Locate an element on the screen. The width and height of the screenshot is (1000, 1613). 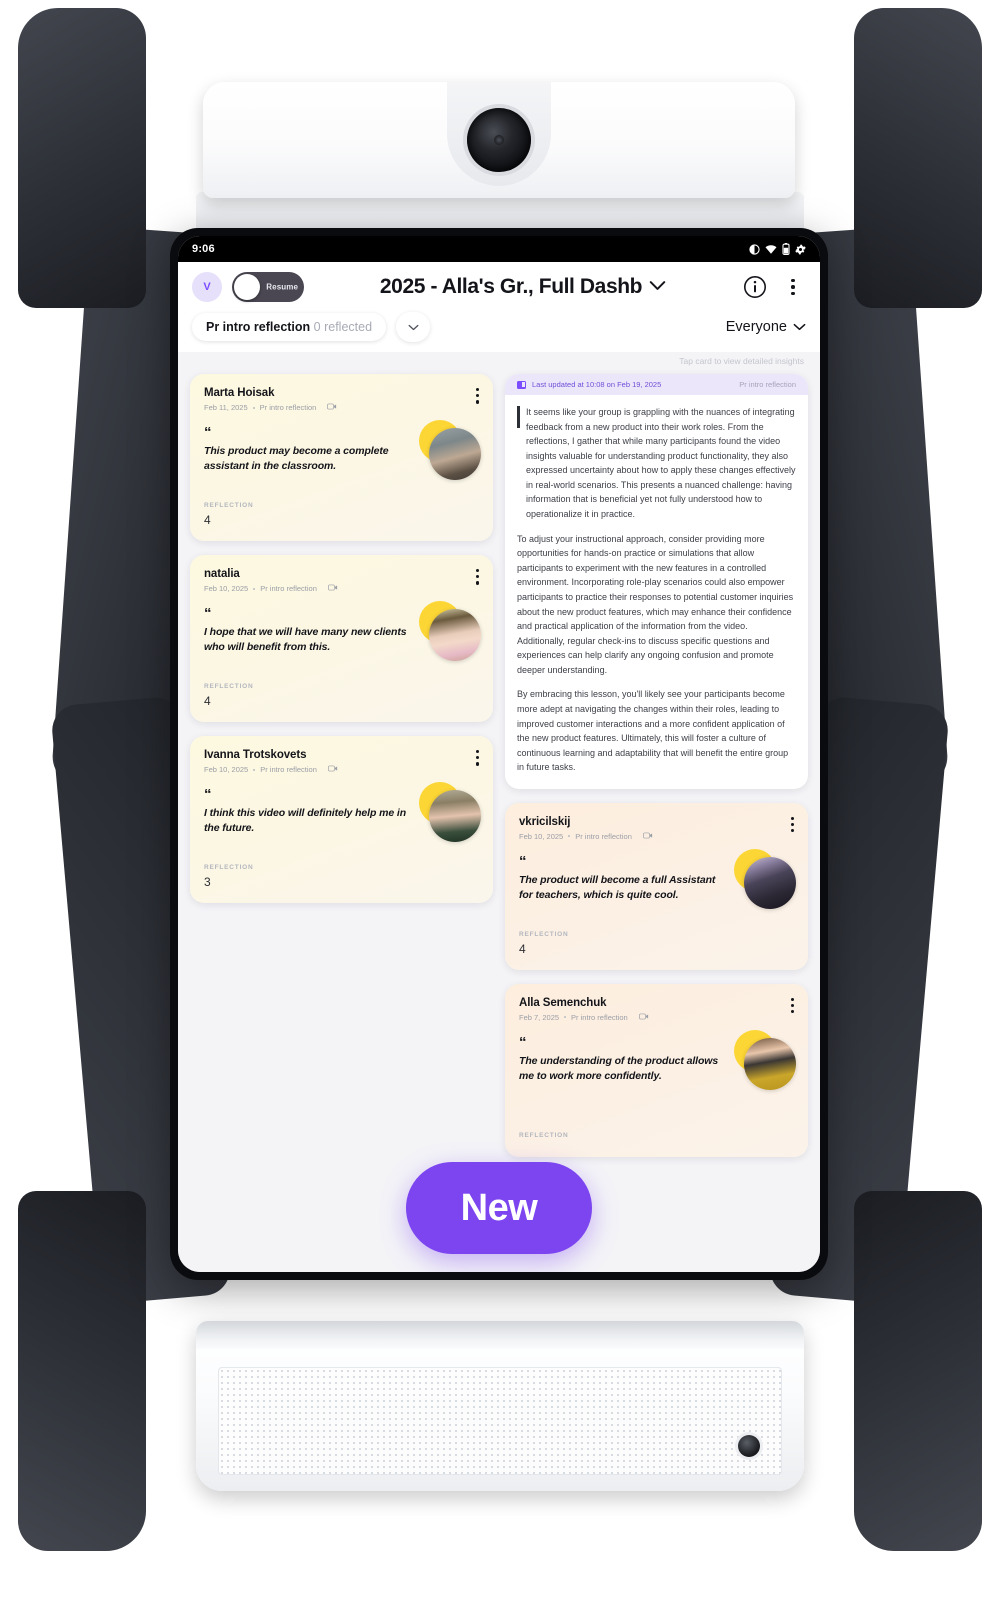
card-meta: Feb 7, 2025 Pr intro reflection is located at coordinates (584, 1017).